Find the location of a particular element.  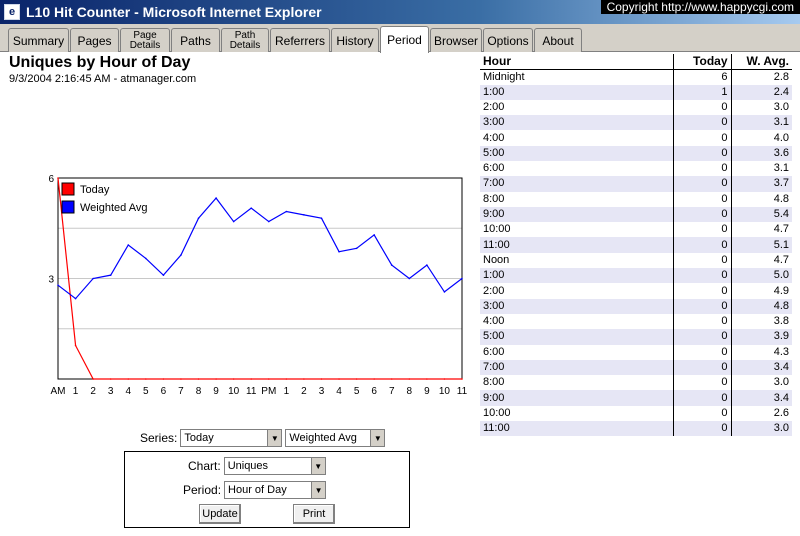

cell-hour: Midnight is located at coordinates (577, 77).